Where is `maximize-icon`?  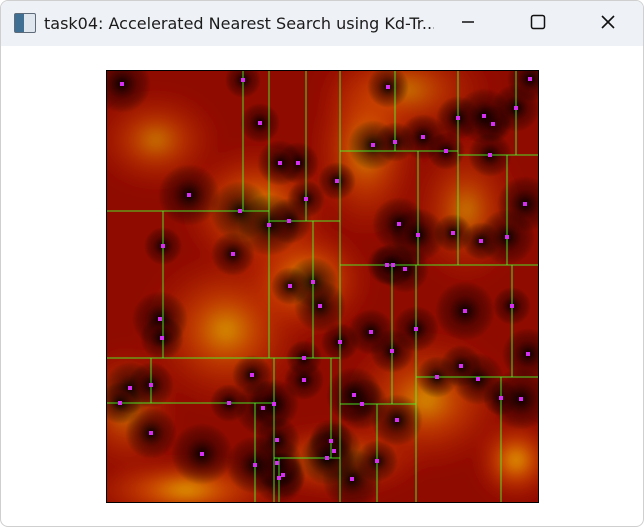
maximize-icon is located at coordinates (538, 24).